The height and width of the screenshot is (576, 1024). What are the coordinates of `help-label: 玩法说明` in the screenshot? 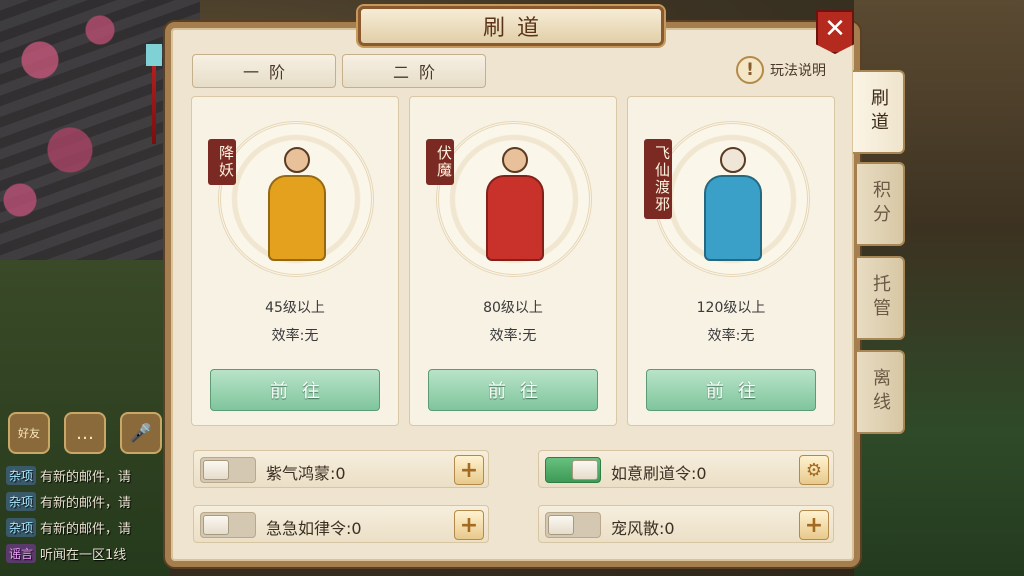 It's located at (798, 71).